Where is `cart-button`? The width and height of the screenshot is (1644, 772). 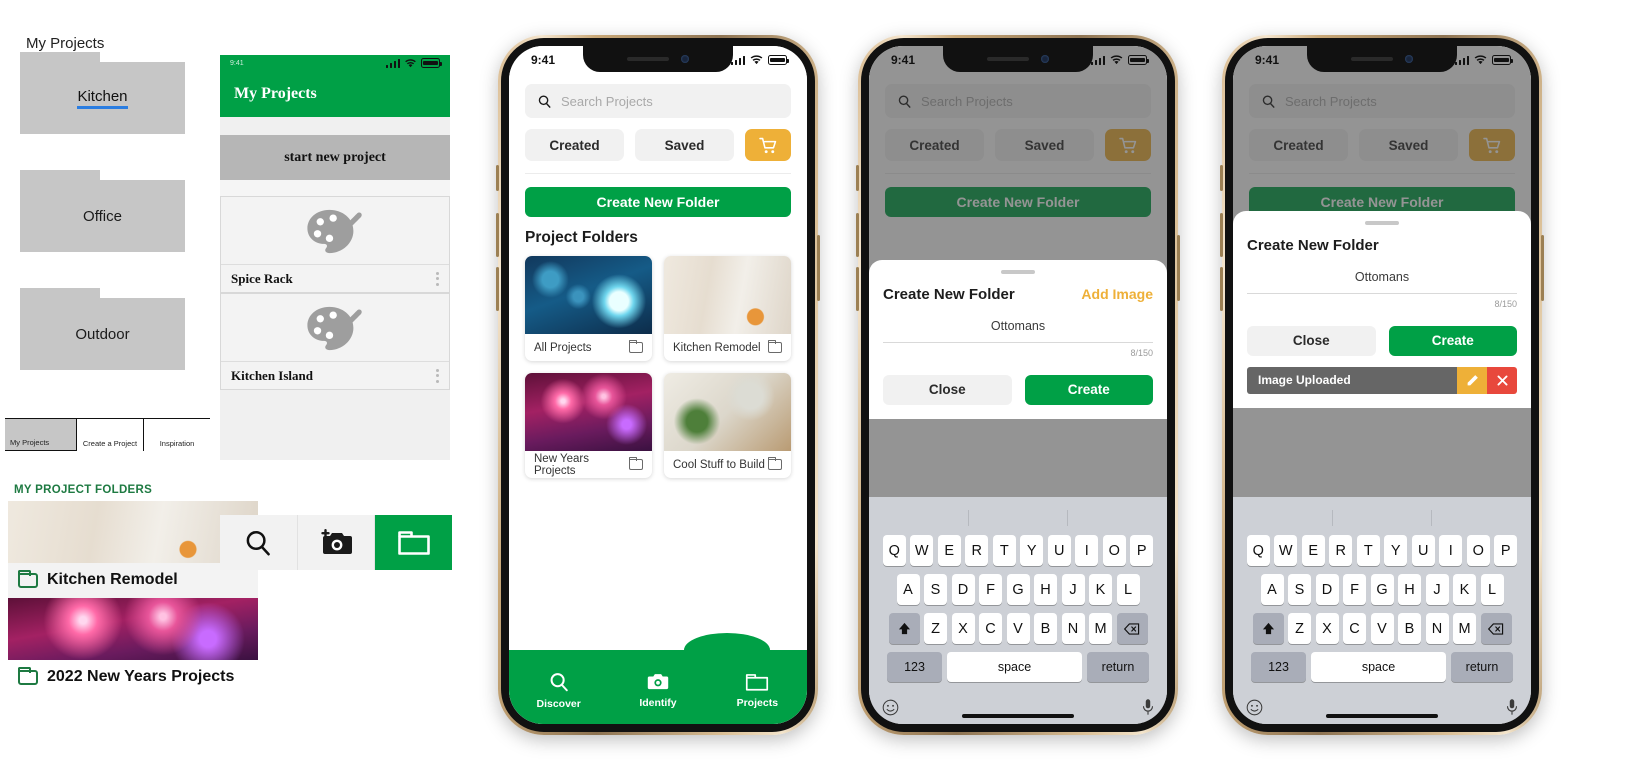 cart-button is located at coordinates (768, 145).